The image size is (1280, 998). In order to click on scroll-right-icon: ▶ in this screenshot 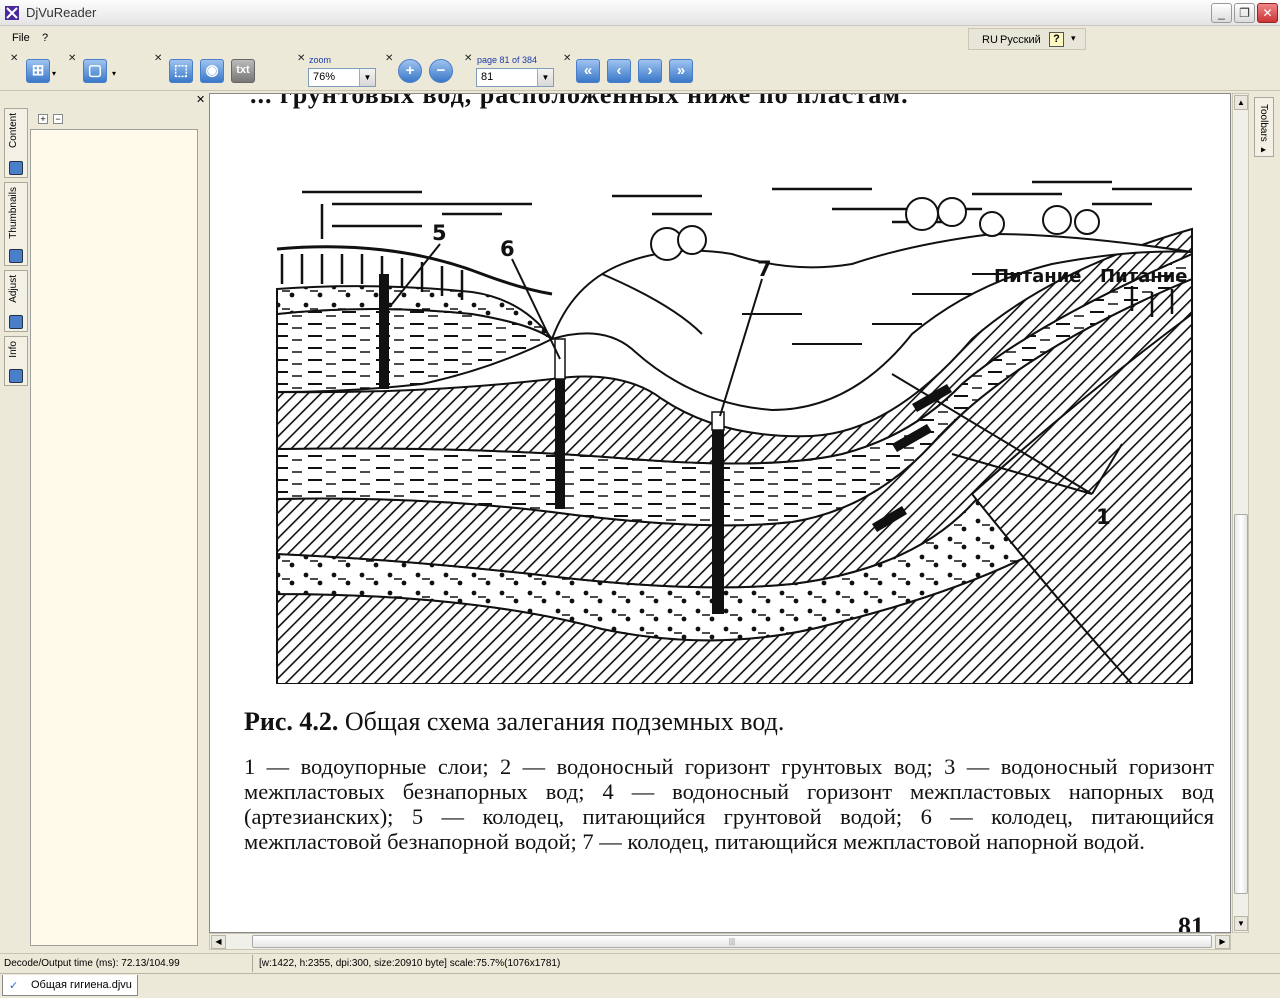, I will do `click(1222, 942)`.